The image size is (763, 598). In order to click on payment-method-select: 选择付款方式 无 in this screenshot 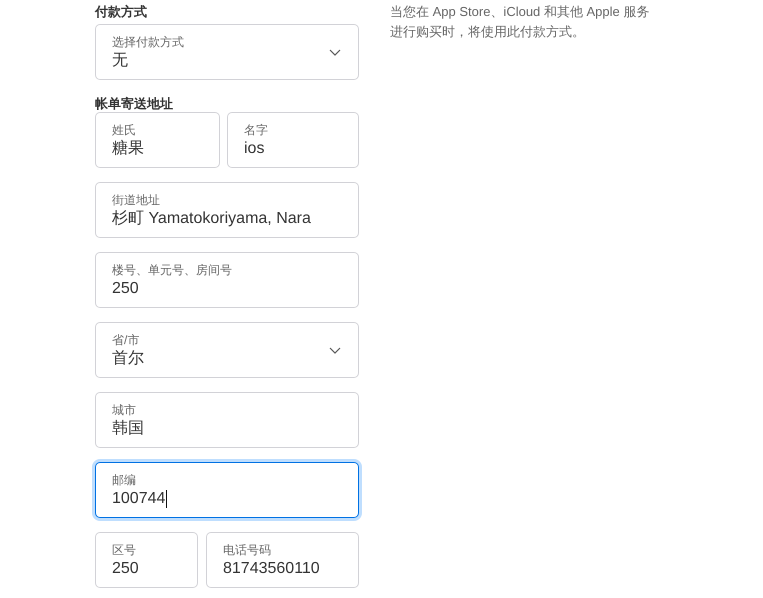, I will do `click(227, 52)`.